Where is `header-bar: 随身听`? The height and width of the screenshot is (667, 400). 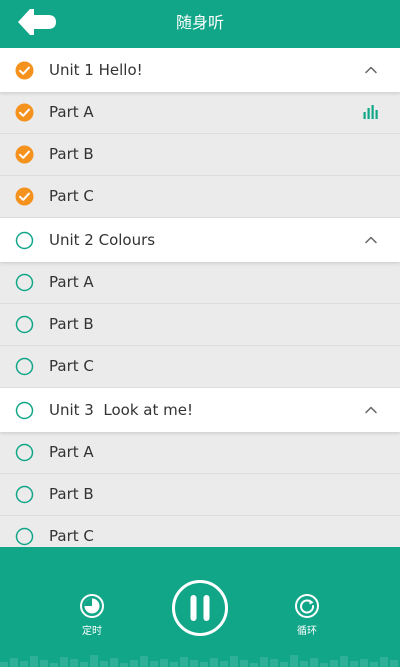
header-bar: 随身听 is located at coordinates (200, 24).